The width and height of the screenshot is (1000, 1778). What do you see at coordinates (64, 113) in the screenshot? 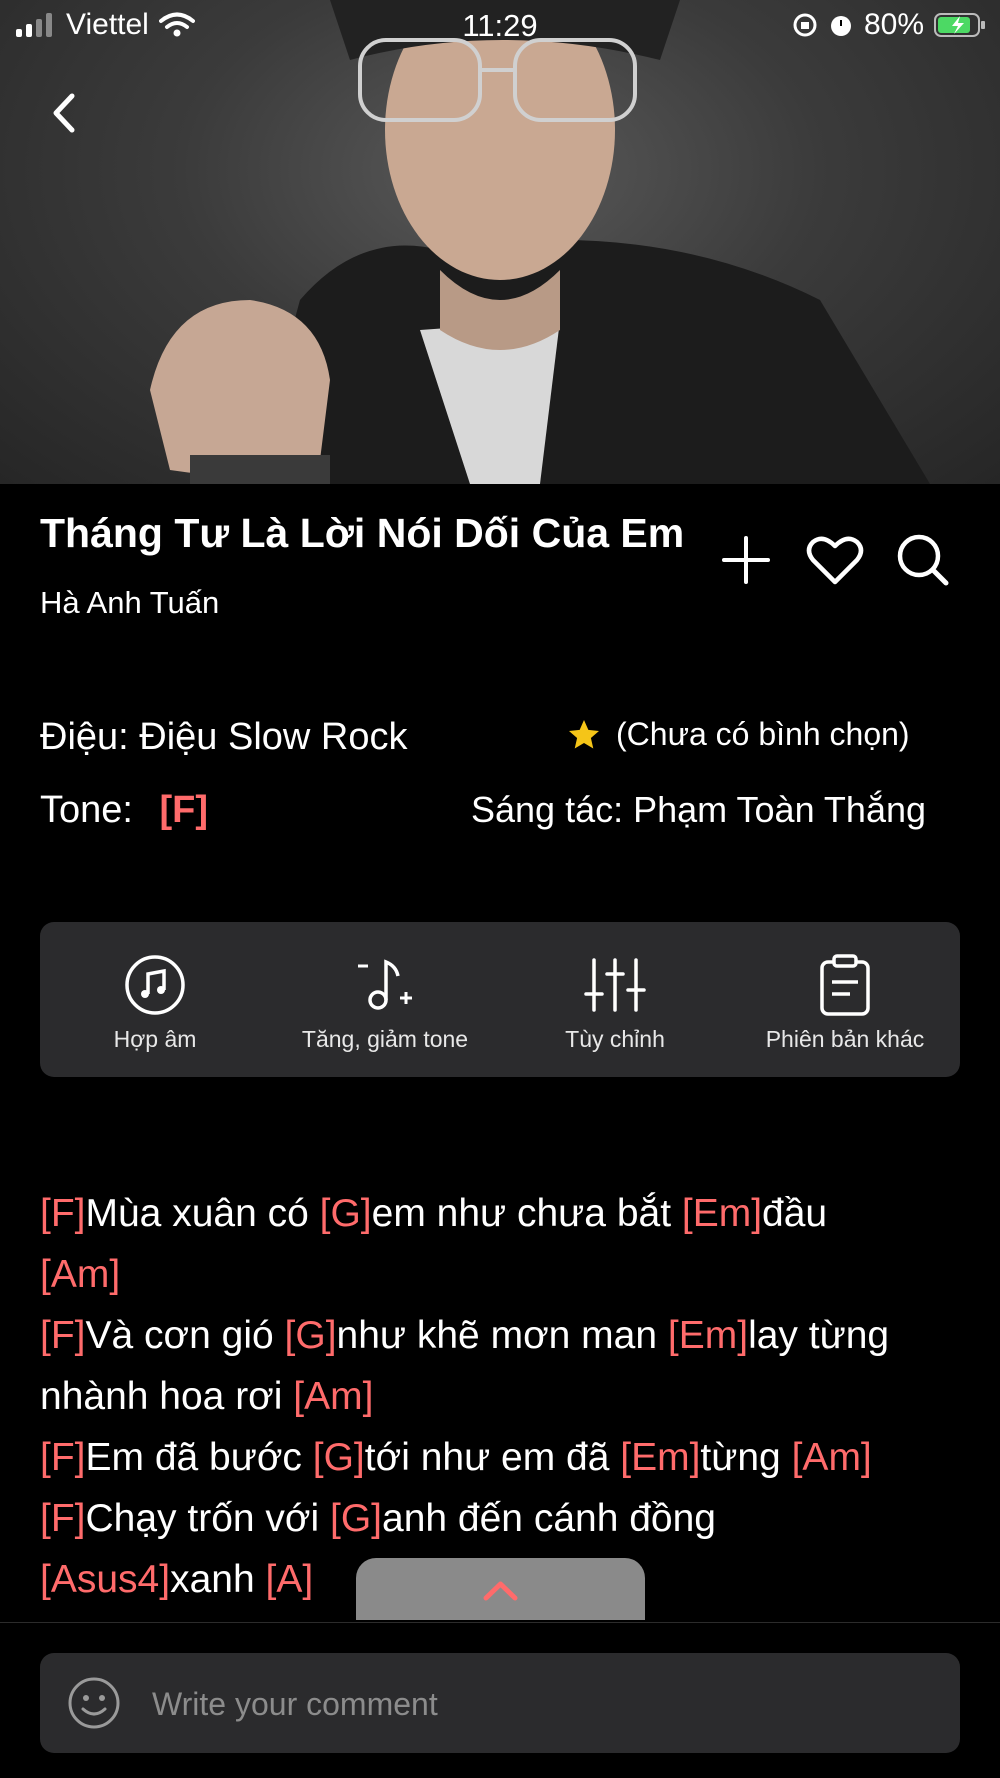
I see `back-chevron-icon` at bounding box center [64, 113].